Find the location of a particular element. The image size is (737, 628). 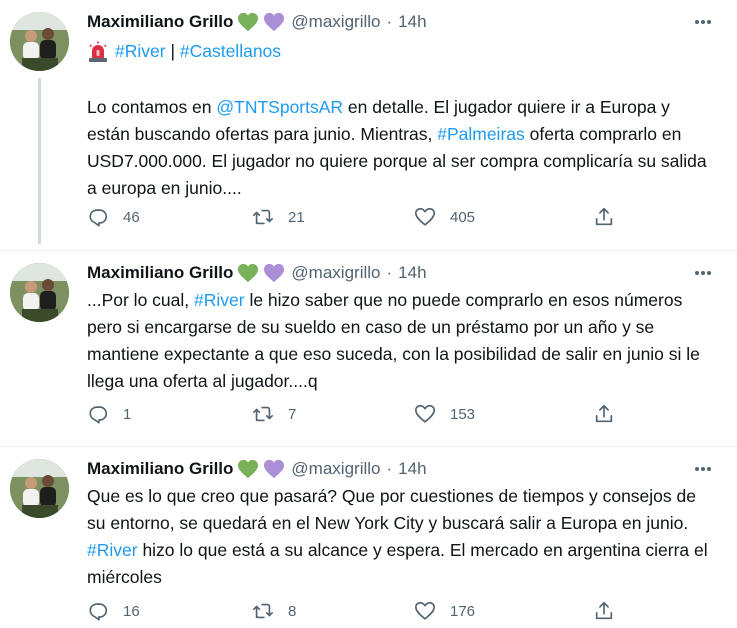

retweet-button: 8 is located at coordinates (274, 611).